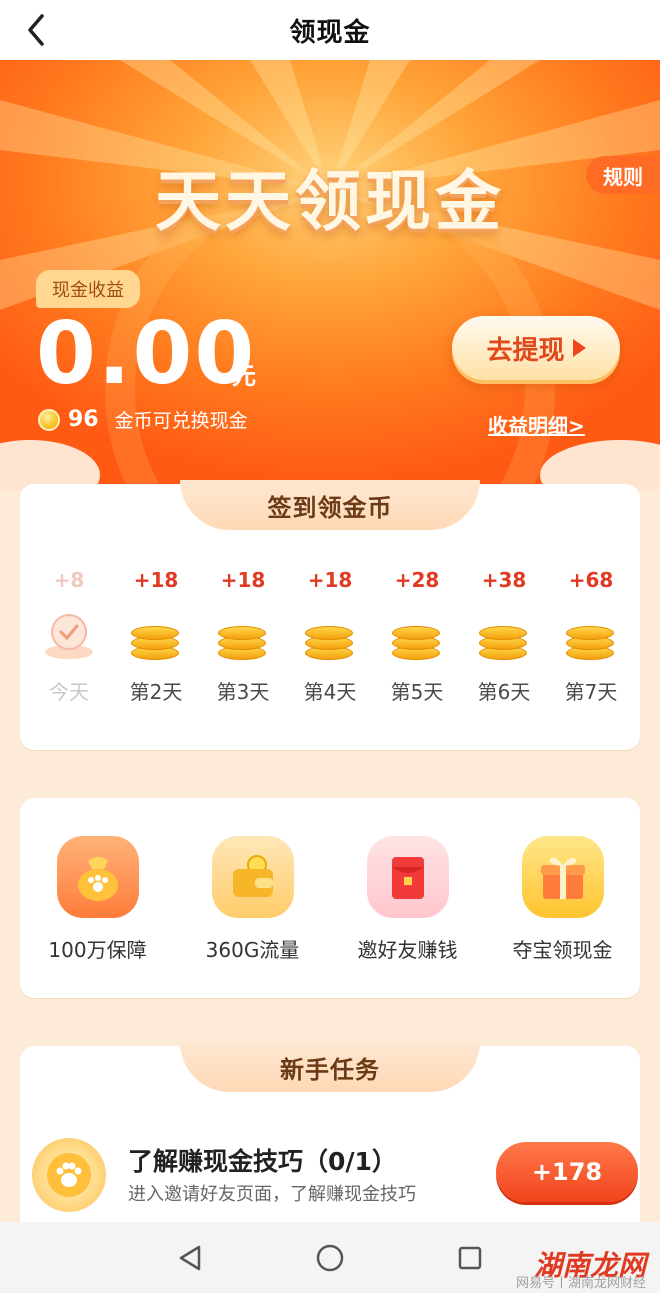 The width and height of the screenshot is (660, 1293). Describe the element at coordinates (97, 950) in the screenshot. I see `feature-label: 100万保障` at that location.